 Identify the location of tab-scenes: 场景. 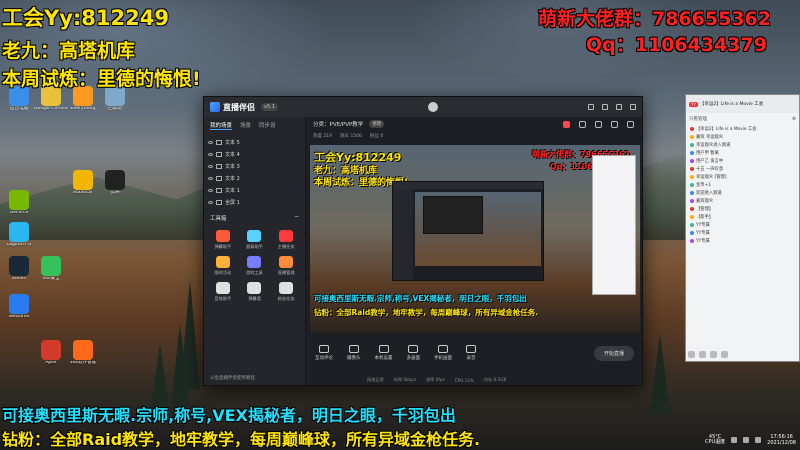
(245, 125).